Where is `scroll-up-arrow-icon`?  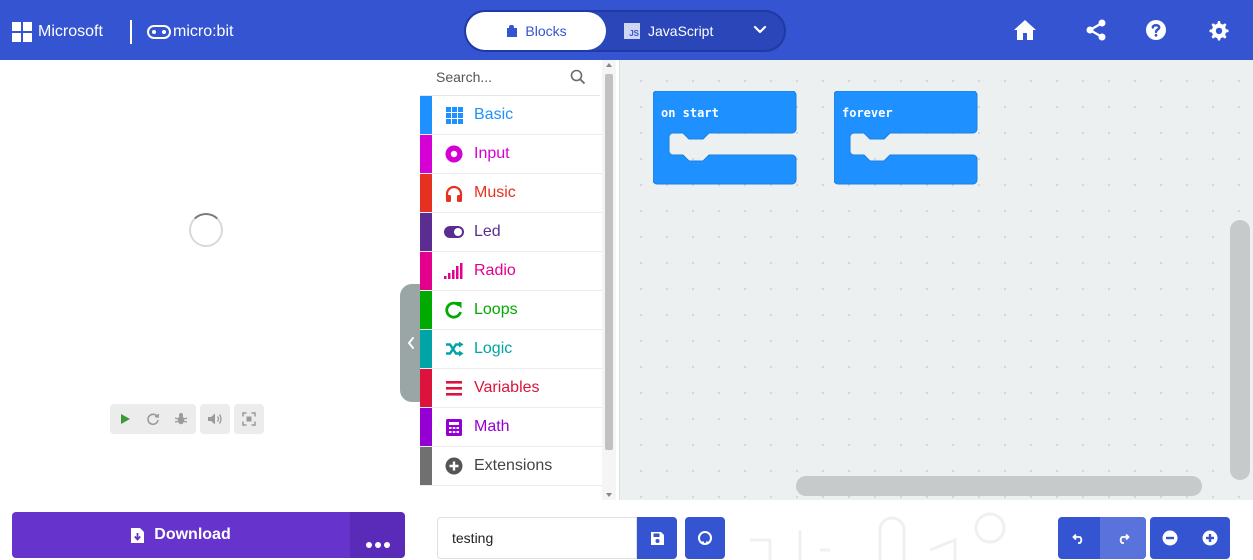 scroll-up-arrow-icon is located at coordinates (609, 65).